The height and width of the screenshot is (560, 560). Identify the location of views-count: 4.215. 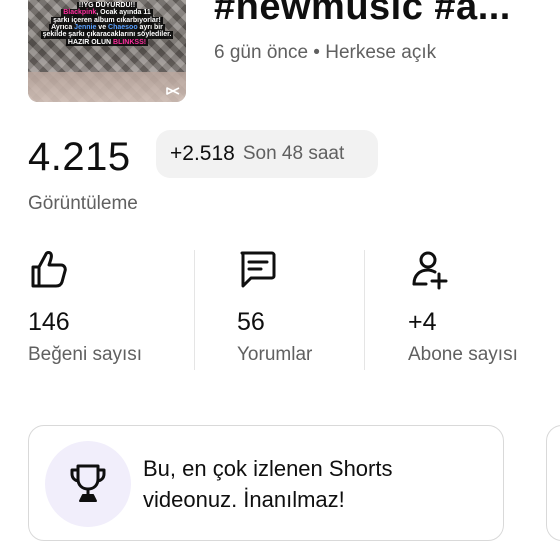
(79, 157).